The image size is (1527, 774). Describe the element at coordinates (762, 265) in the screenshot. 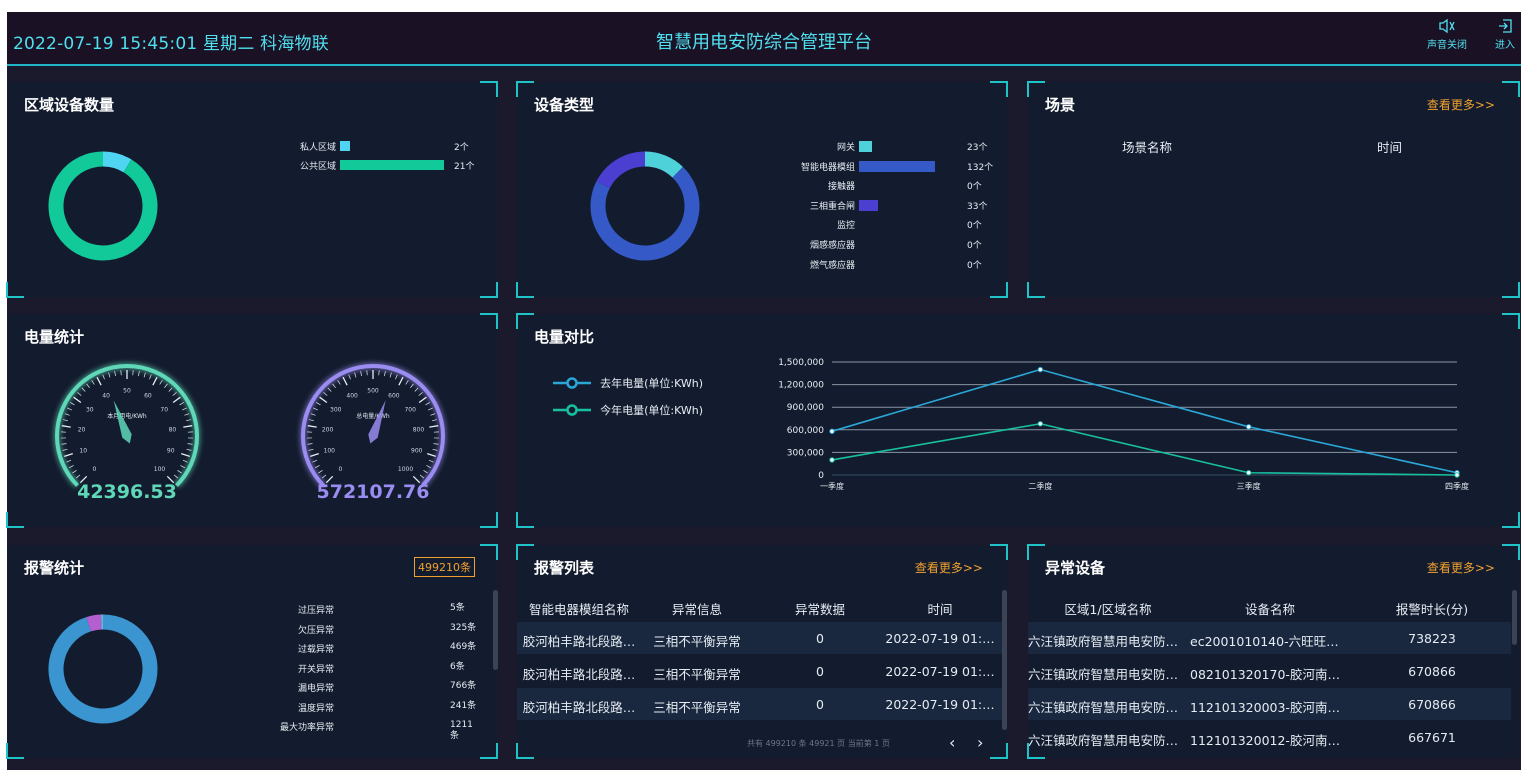

I see `device-type-bar-row: 燃气感应器 0个` at that location.